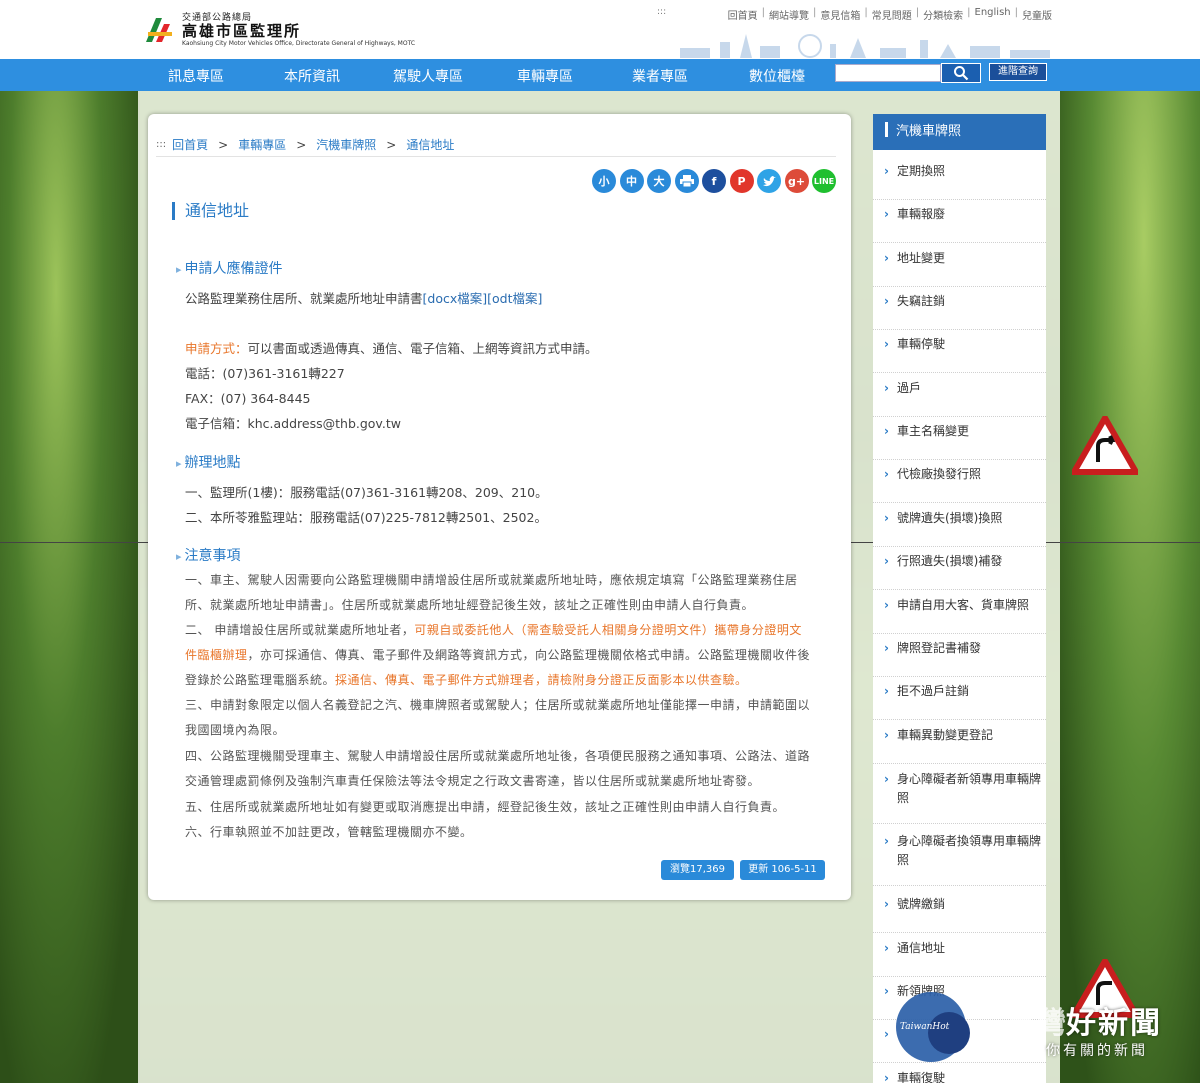 This screenshot has width=1200, height=1083. What do you see at coordinates (312, 76) in the screenshot?
I see `nav-item-about: 本所資訊` at bounding box center [312, 76].